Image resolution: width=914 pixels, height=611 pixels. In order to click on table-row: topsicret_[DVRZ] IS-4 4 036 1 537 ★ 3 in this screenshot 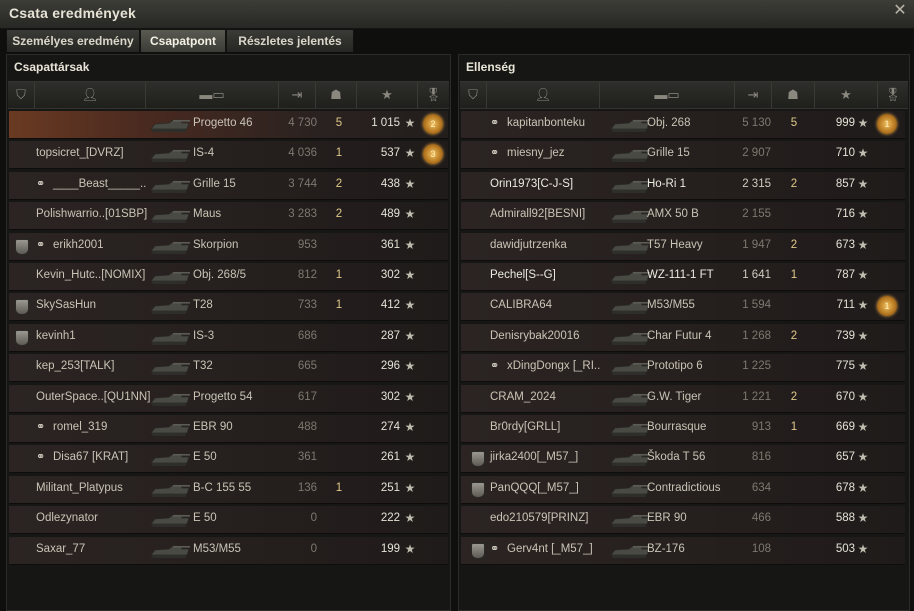, I will do `click(228, 155)`.